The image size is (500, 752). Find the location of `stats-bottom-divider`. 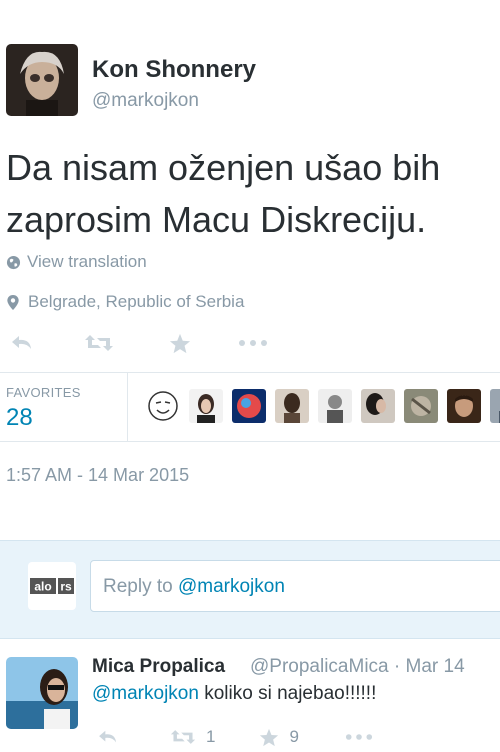

stats-bottom-divider is located at coordinates (250, 441).